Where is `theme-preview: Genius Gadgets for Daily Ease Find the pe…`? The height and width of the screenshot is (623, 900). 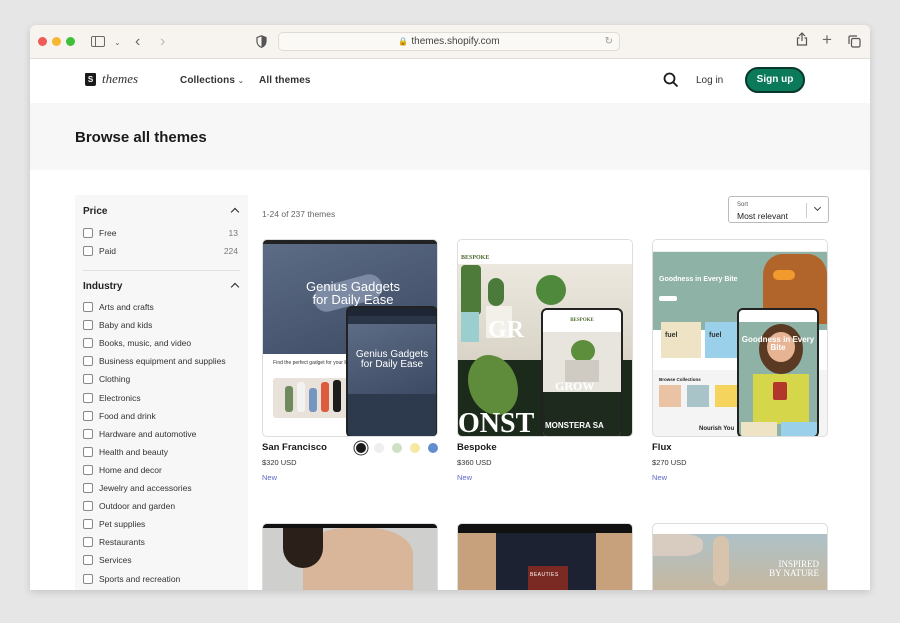
theme-preview: Genius Gadgets for Daily Ease Find the pe… is located at coordinates (350, 338).